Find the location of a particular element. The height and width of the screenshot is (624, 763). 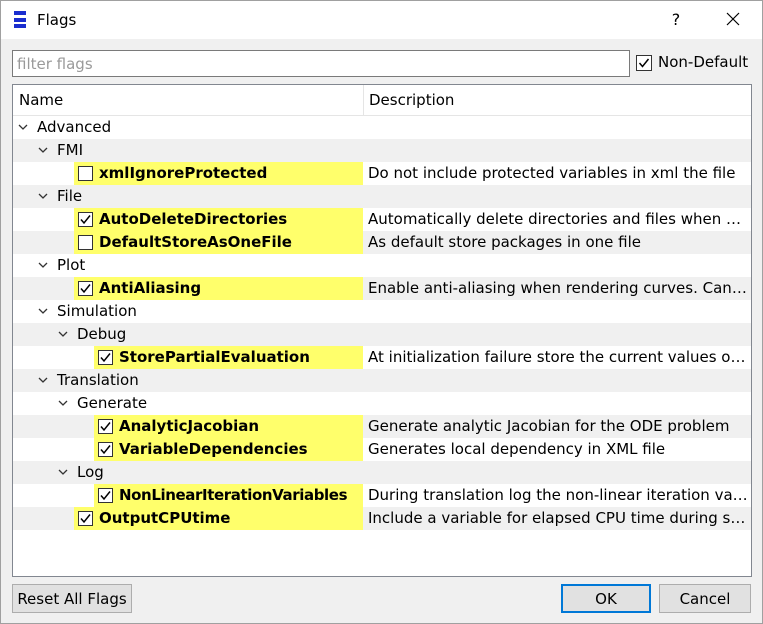

flag-name: VariableDependencies is located at coordinates (213, 449).